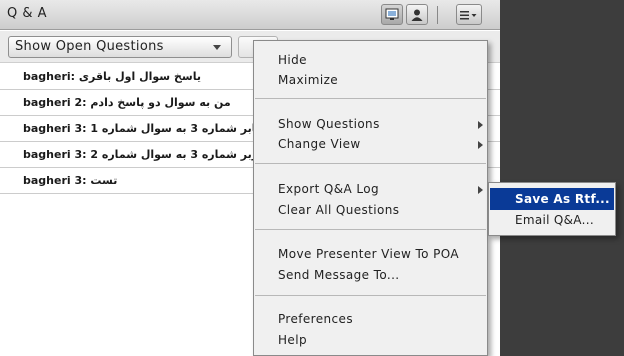  I want to click on question-text: bagheri 3: تست, so click(70, 180).